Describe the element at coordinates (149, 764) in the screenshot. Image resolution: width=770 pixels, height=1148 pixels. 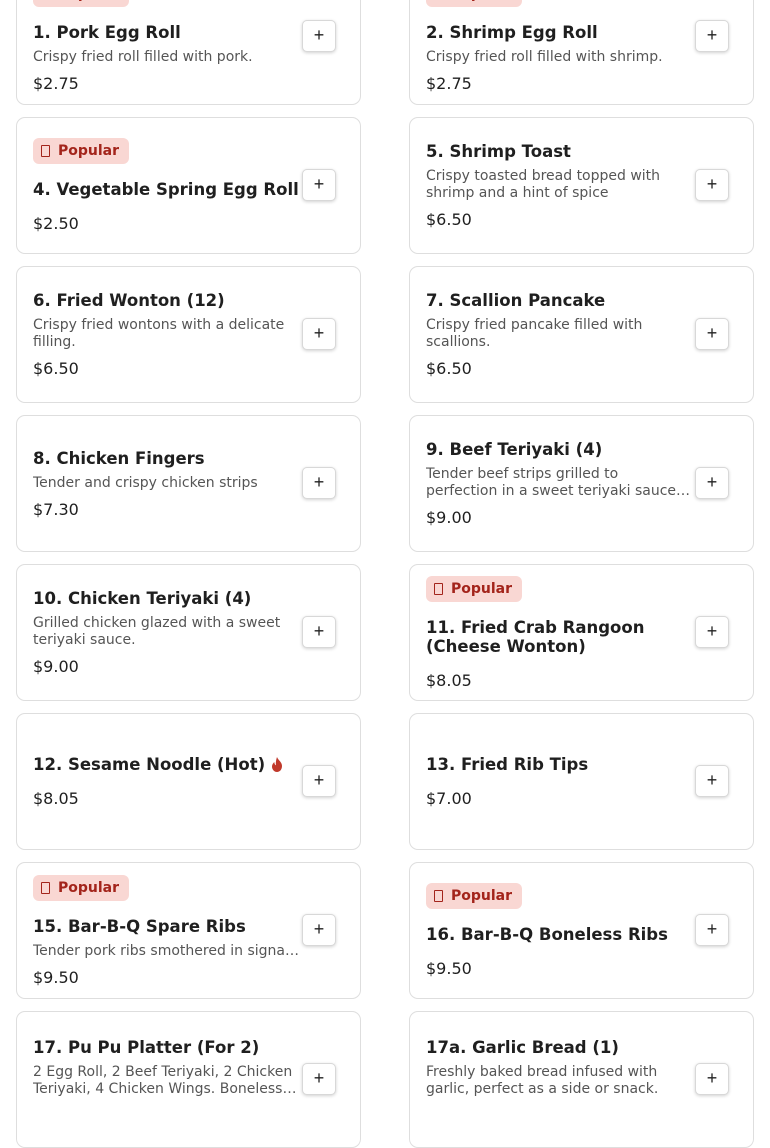
I see `menu-item-name-text: 12. Sesame Noodle (Hot)` at that location.